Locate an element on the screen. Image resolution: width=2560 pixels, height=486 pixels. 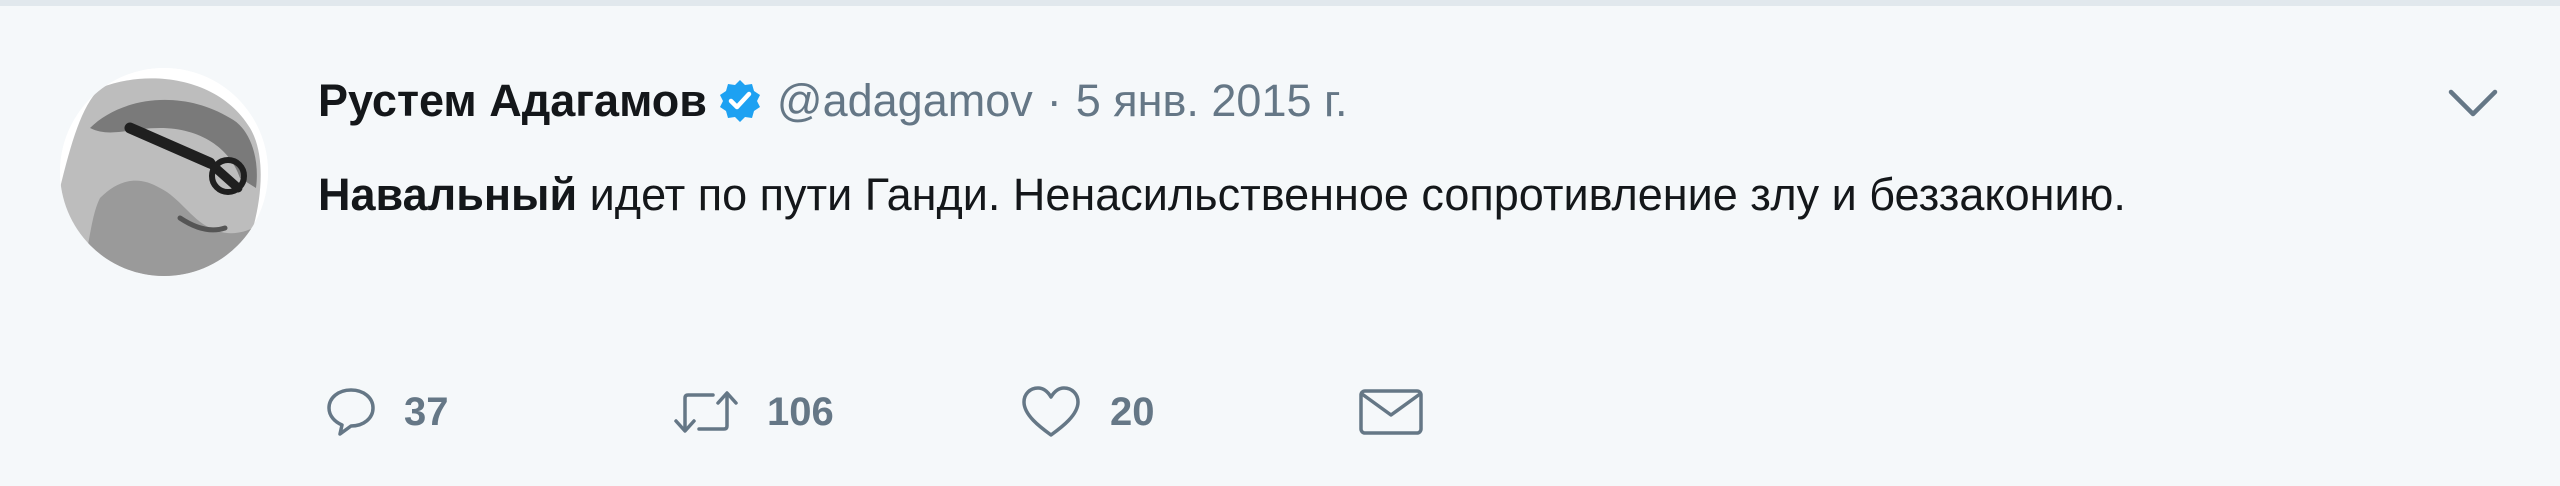
retweet-button: 106 is located at coordinates (753, 412).